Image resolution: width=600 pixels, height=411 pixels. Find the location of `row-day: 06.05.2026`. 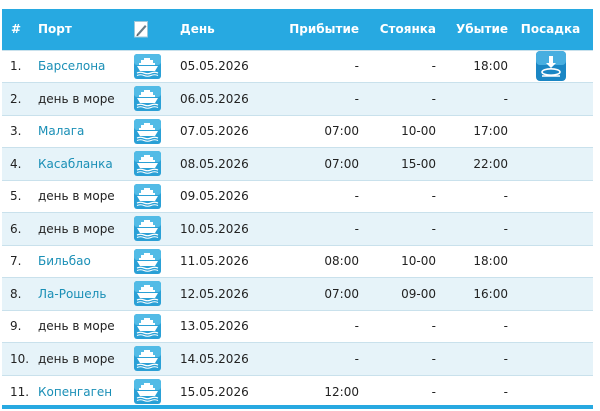

row-day: 06.05.2026 is located at coordinates (227, 98).